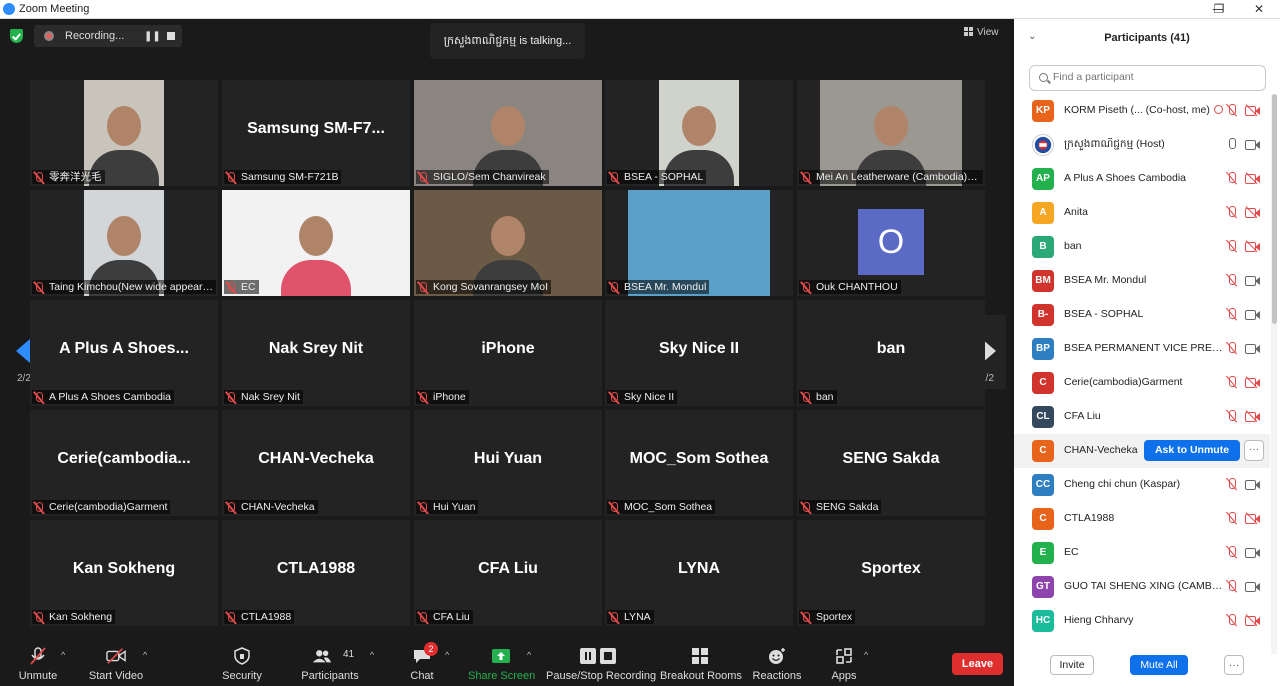 The image size is (1280, 686). I want to click on participant-tile: Sky Nice II Sky Nice II, so click(699, 353).